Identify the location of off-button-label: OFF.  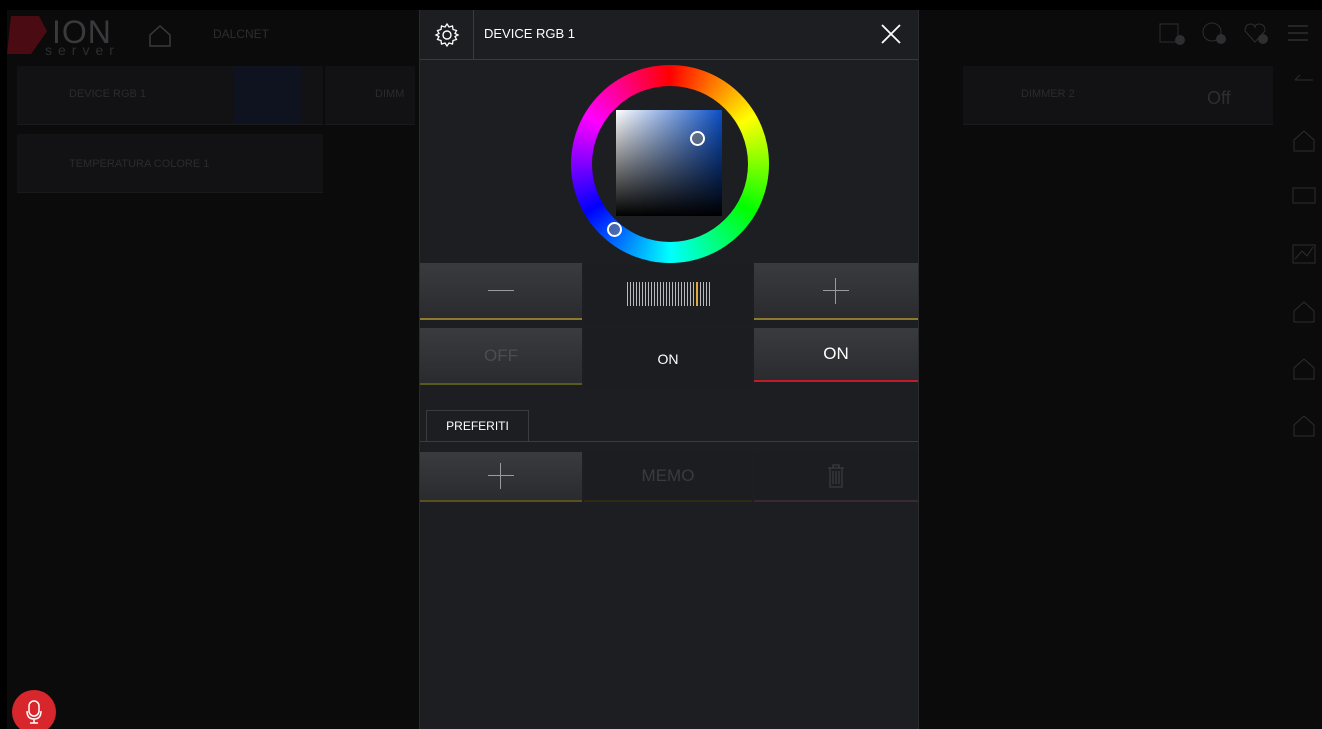
(501, 355).